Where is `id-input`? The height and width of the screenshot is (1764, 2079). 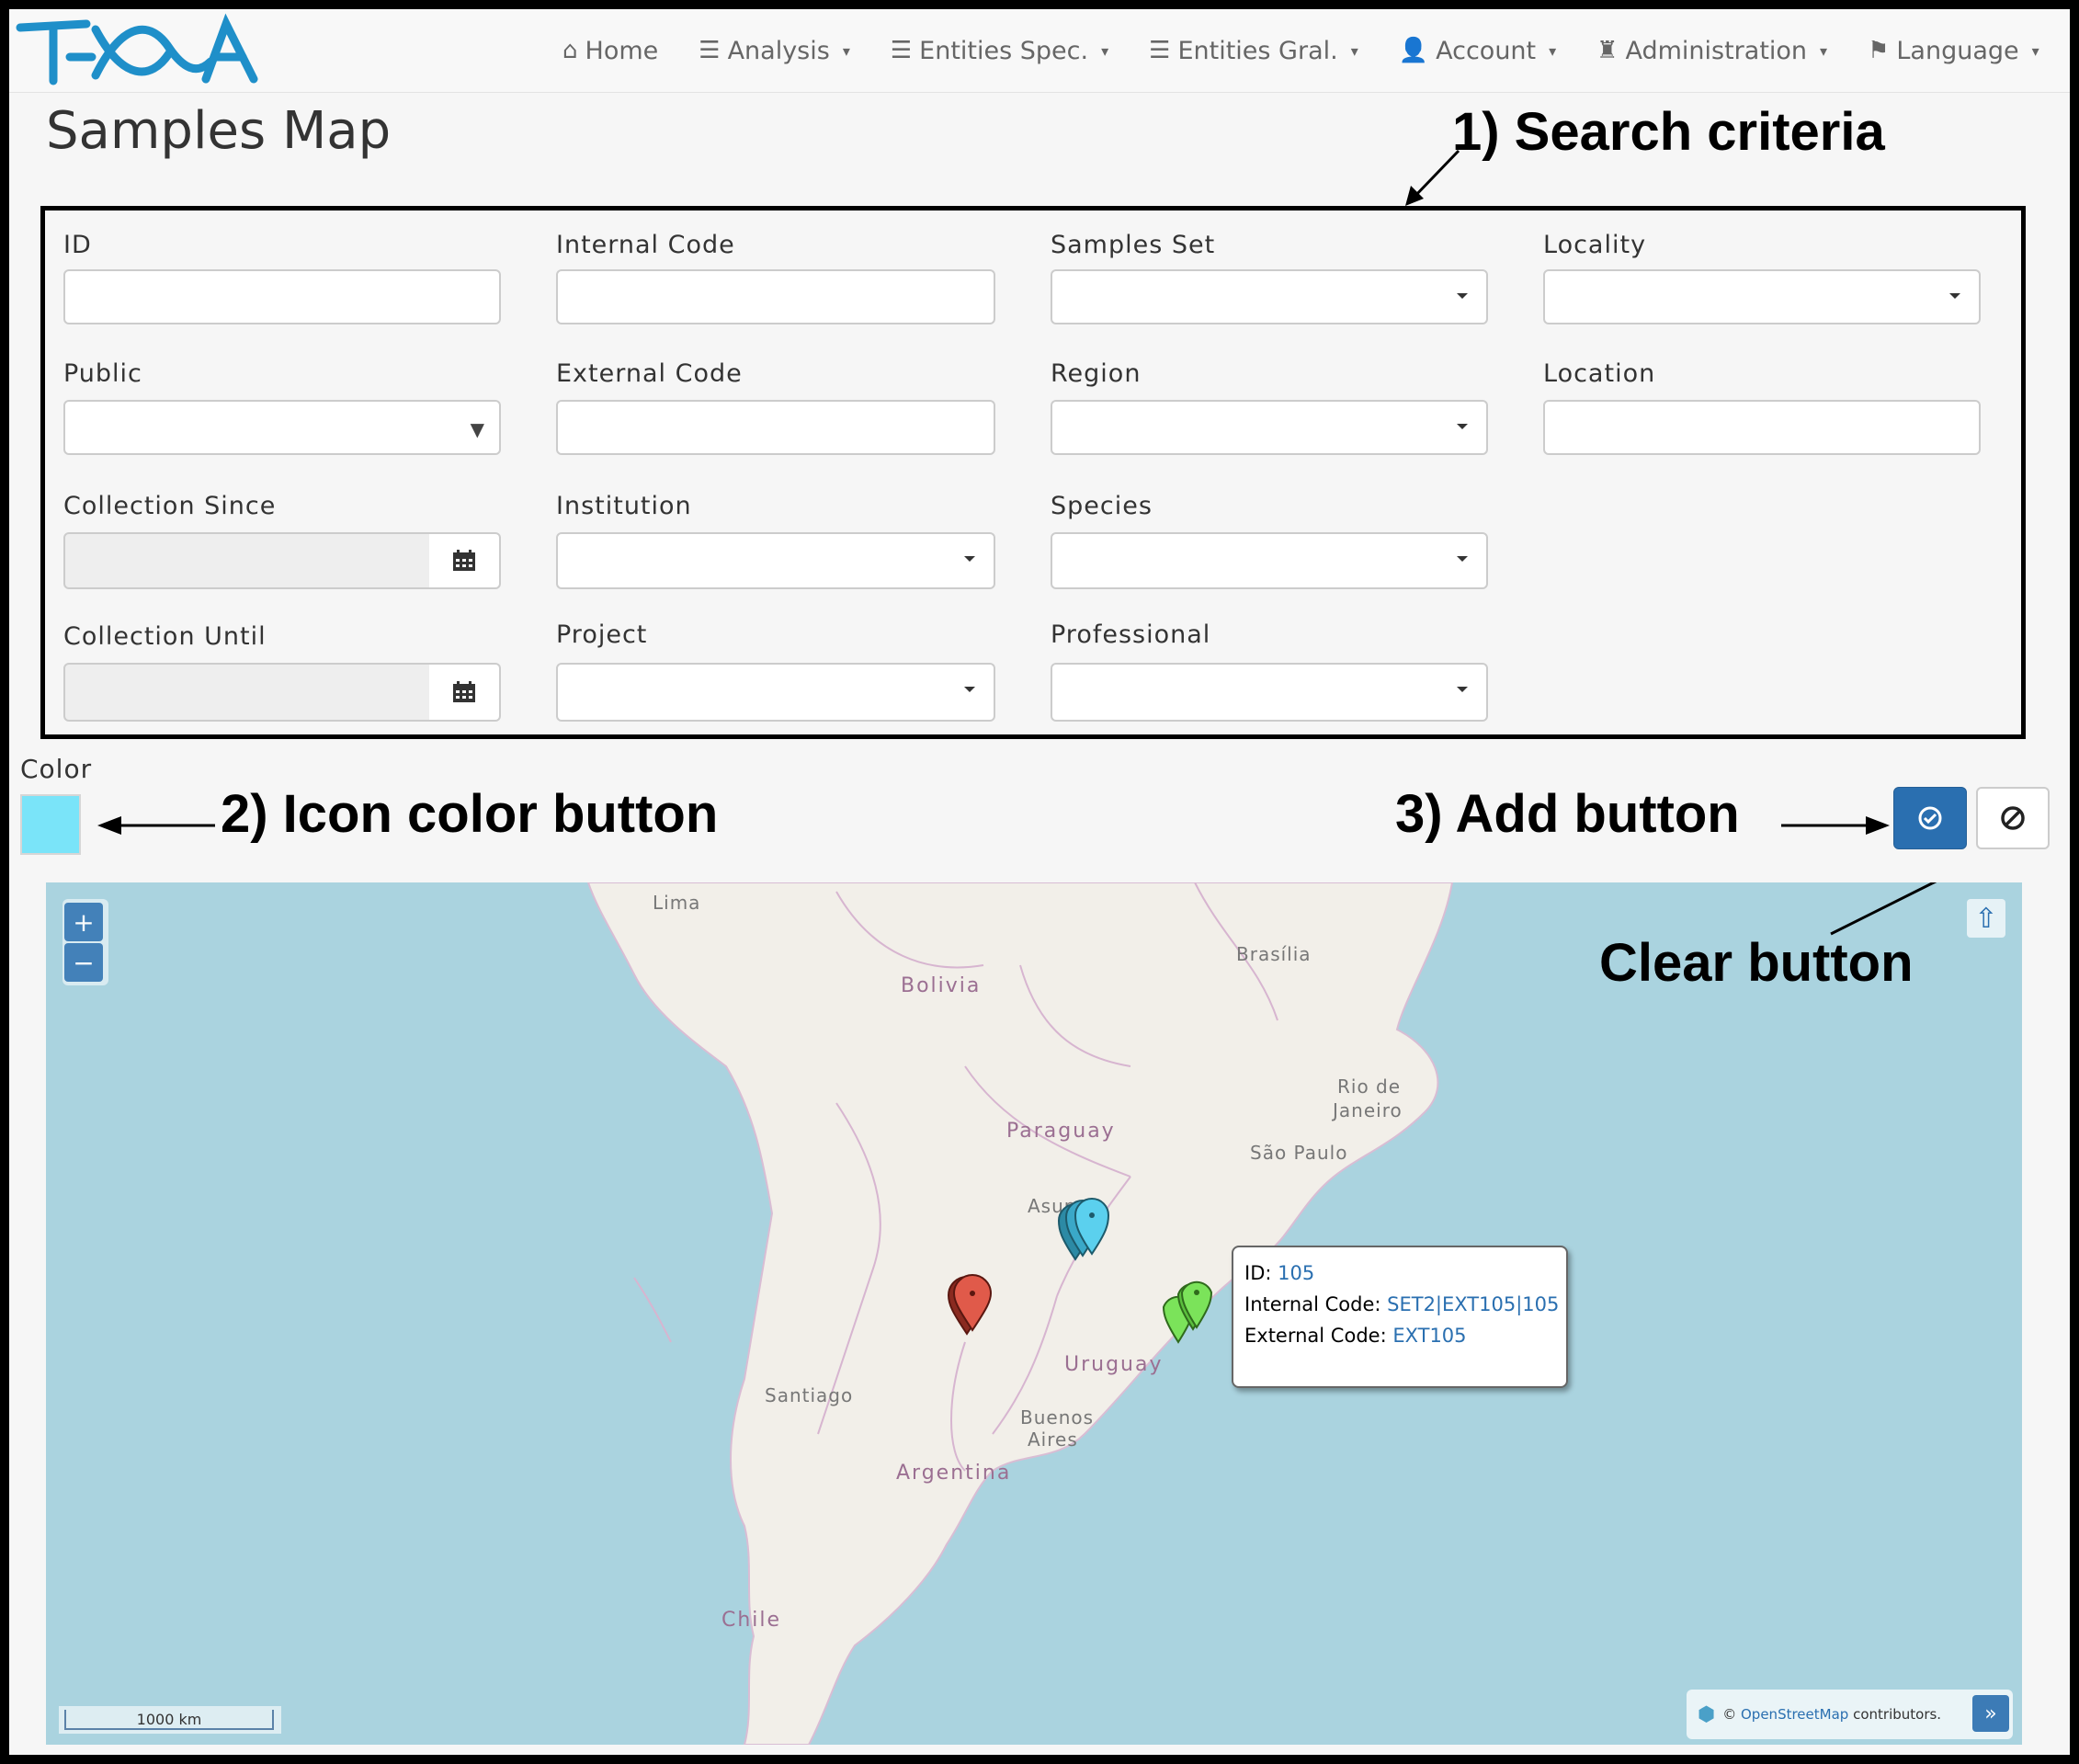 id-input is located at coordinates (282, 296).